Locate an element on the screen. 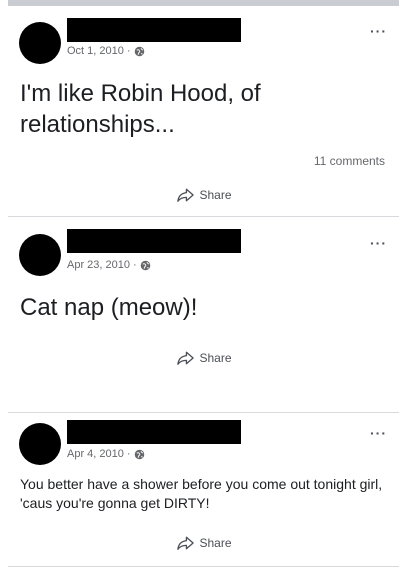 The width and height of the screenshot is (407, 576). post-meta: Oct 1, 2010 · is located at coordinates (106, 51).